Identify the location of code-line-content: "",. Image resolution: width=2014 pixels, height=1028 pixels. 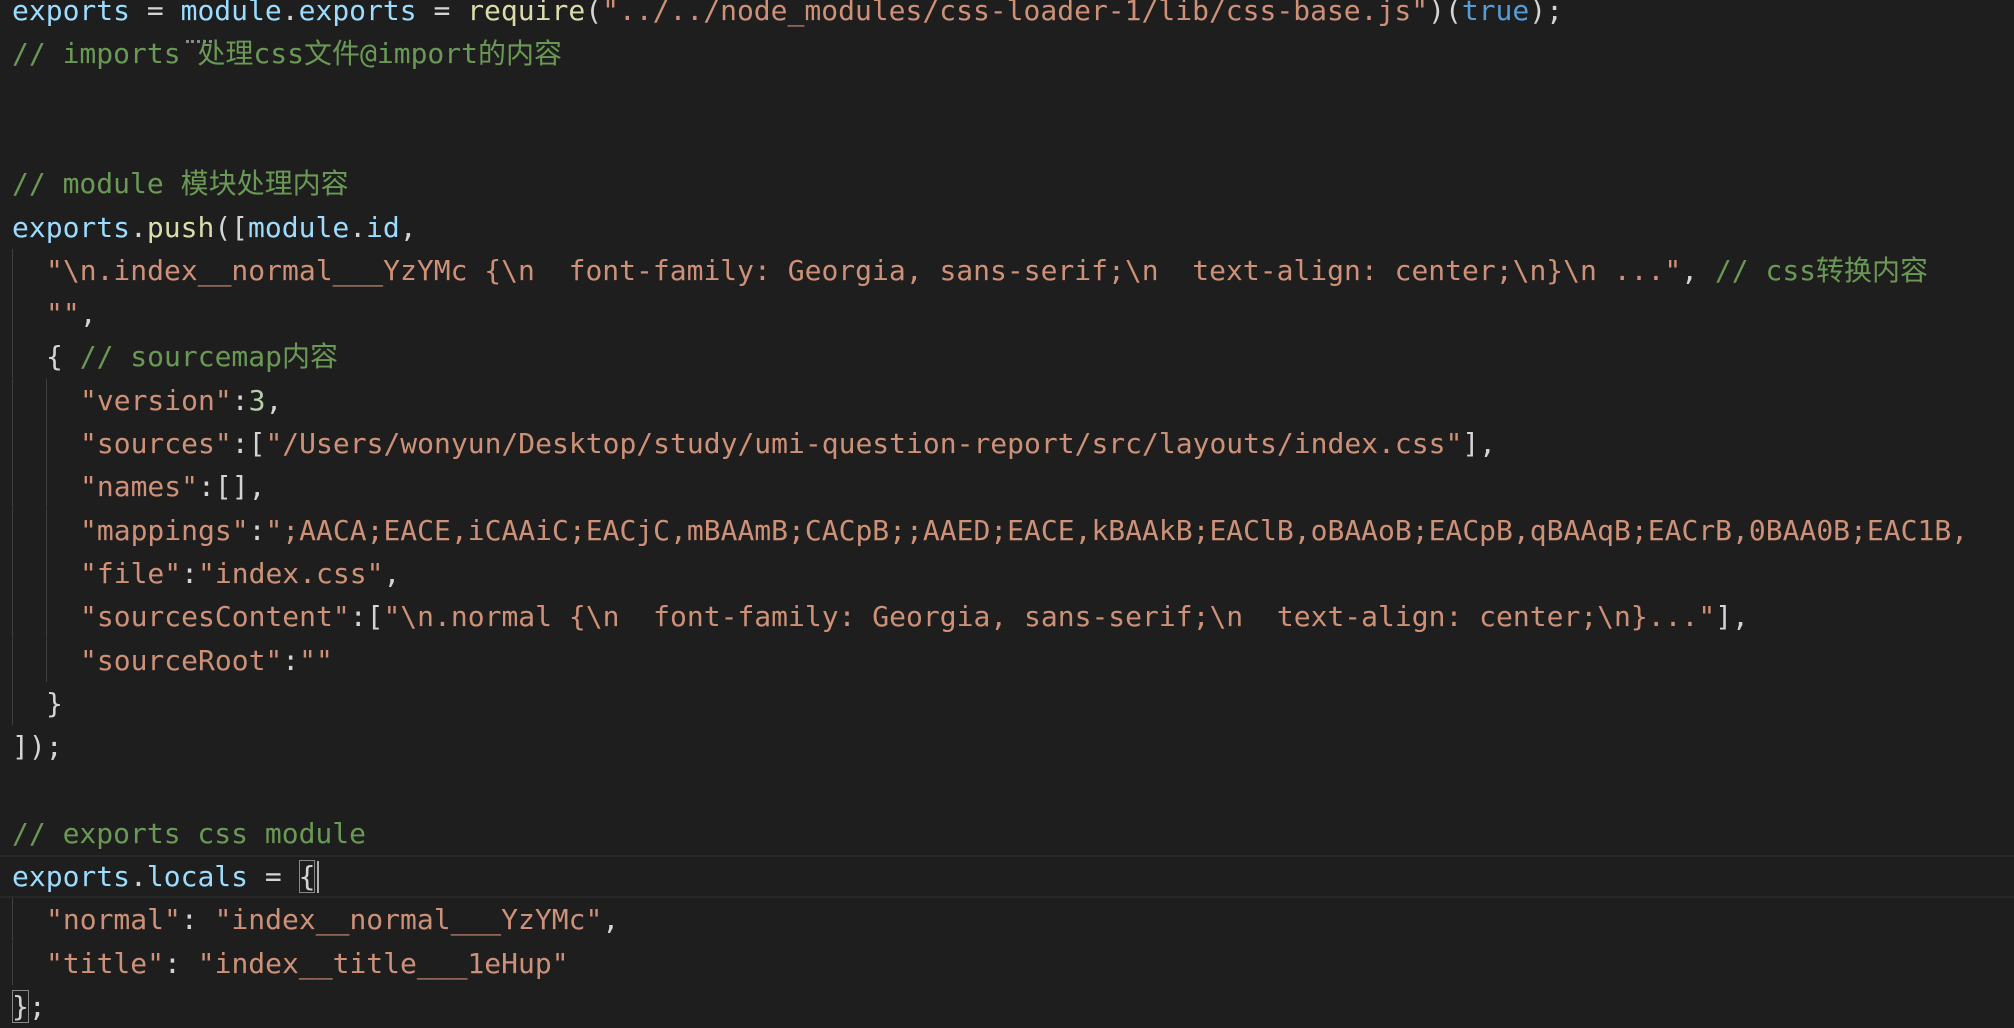
(71, 313).